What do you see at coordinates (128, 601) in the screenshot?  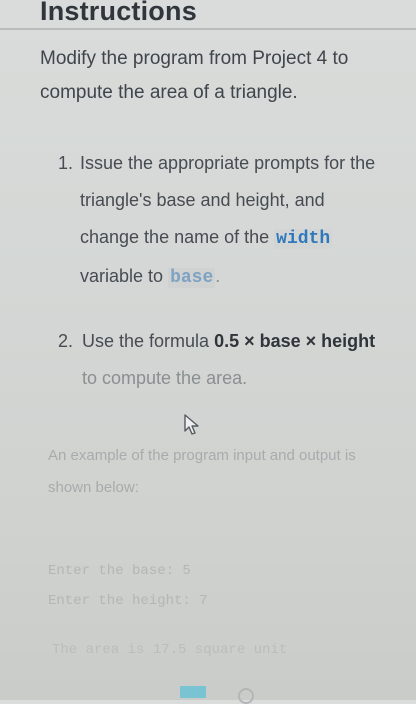 I see `console-line: Enter the height: 7` at bounding box center [128, 601].